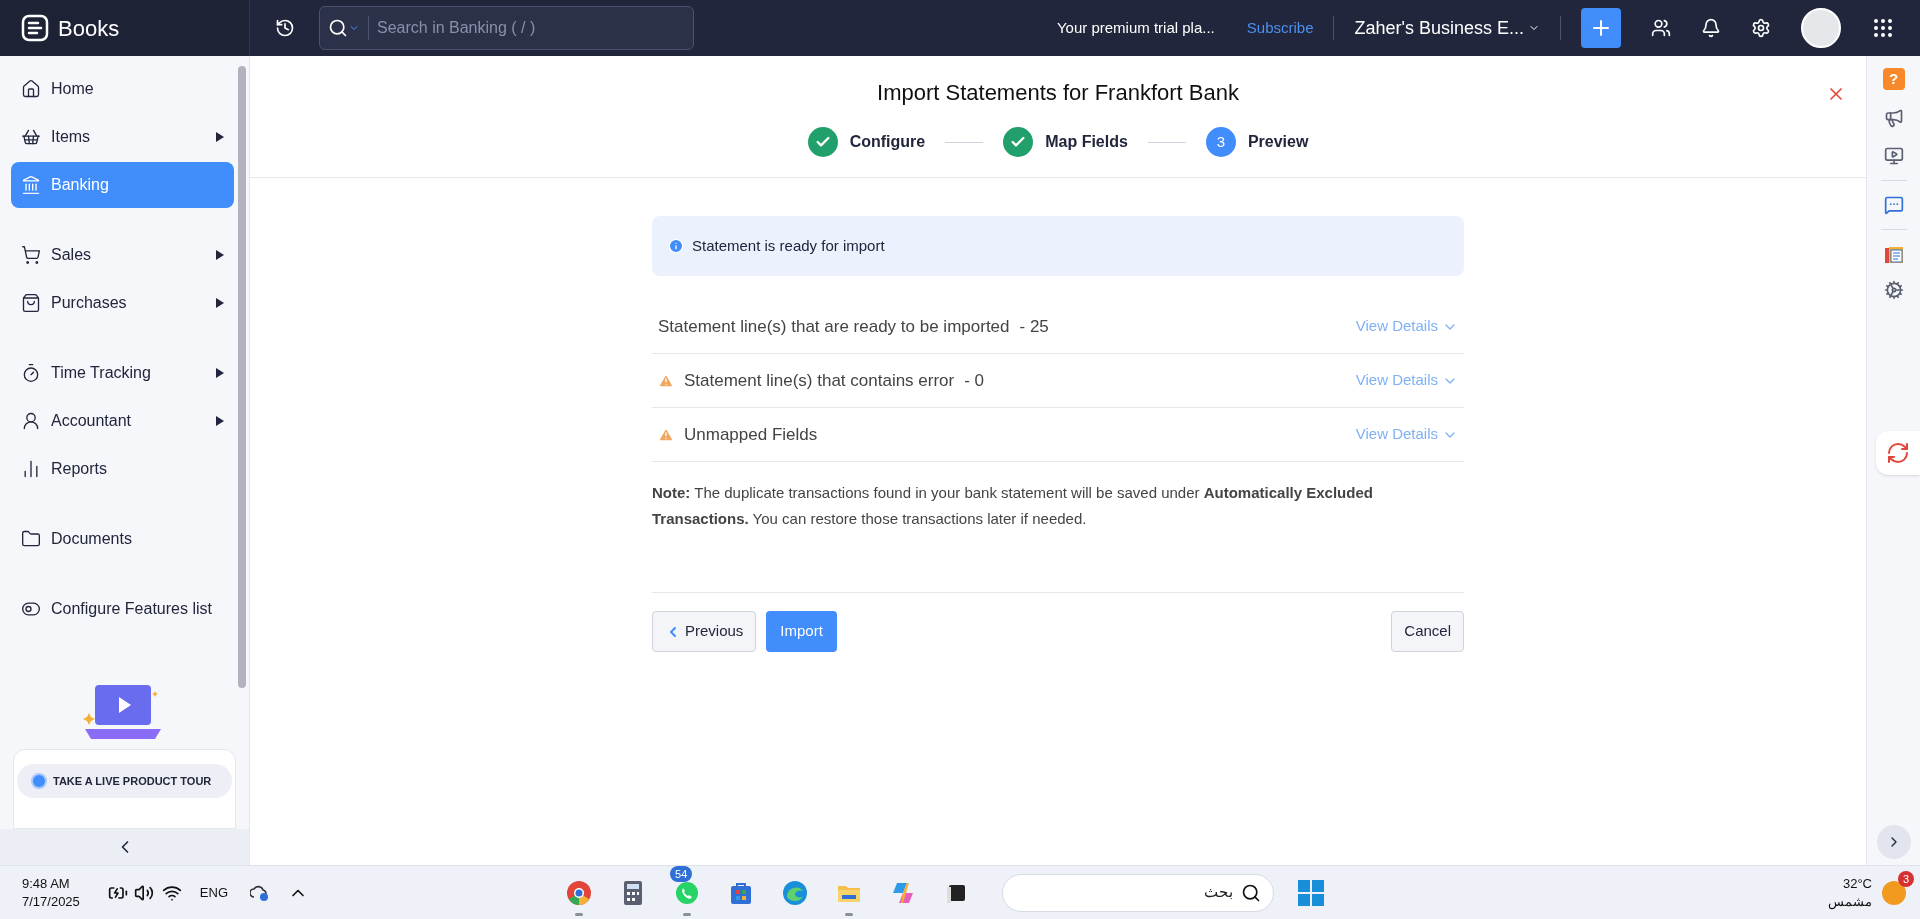 The width and height of the screenshot is (1920, 919). What do you see at coordinates (1034, 326) in the screenshot?
I see `summary-count: - 25` at bounding box center [1034, 326].